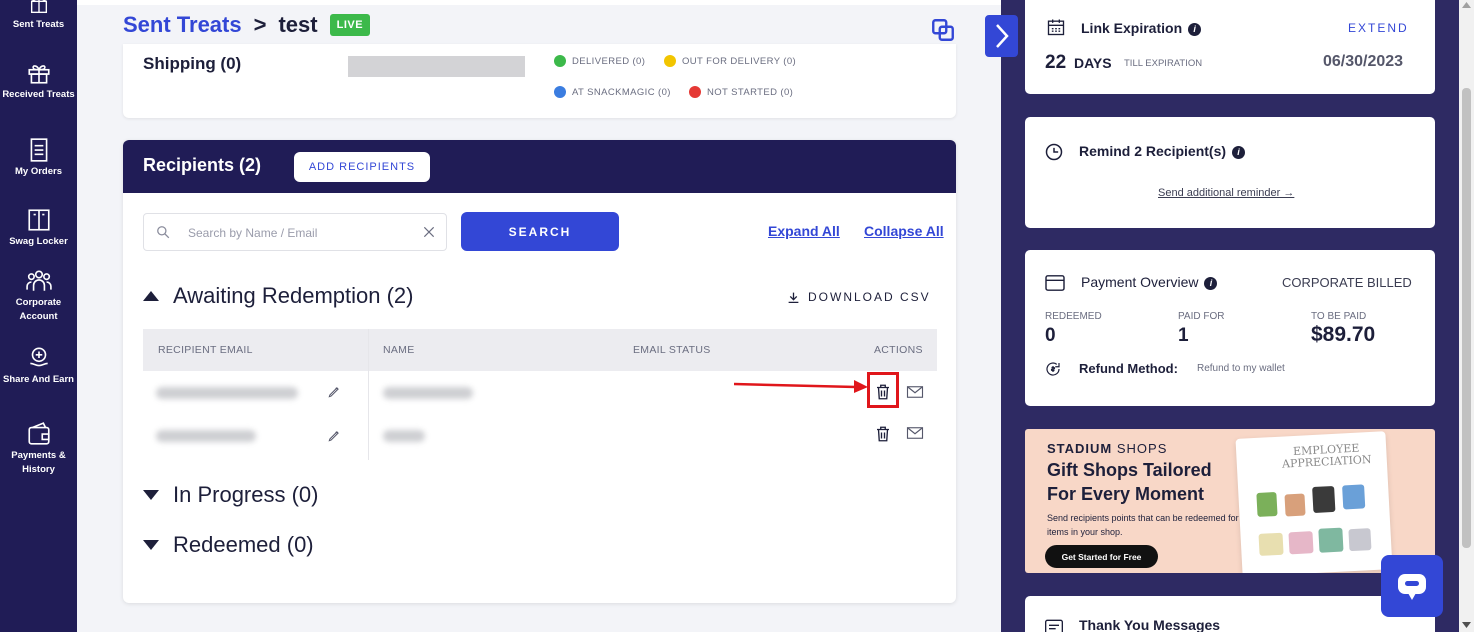  Describe the element at coordinates (362, 167) in the screenshot. I see `add-recipients-button: ADD RECIPIENTS` at that location.